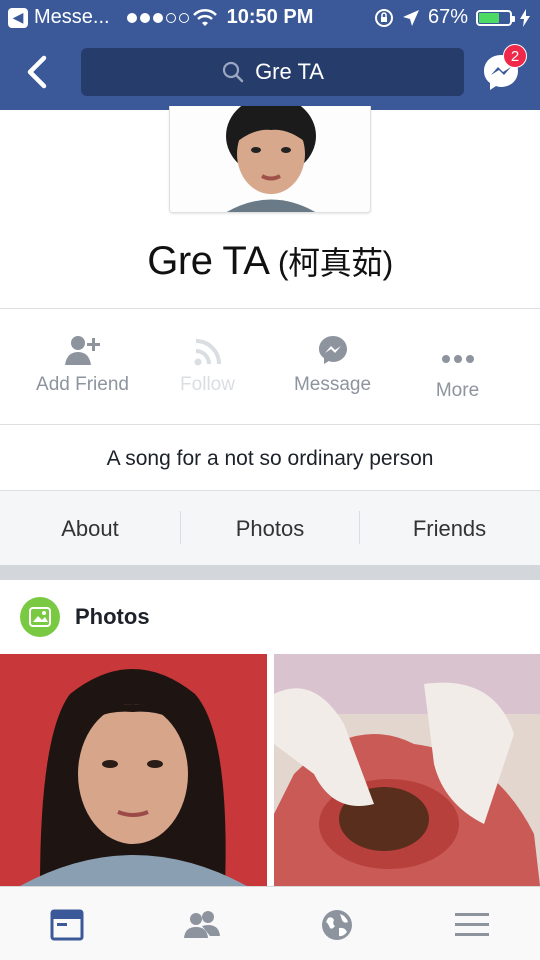  I want to click on messenger-badge: 2, so click(515, 56).